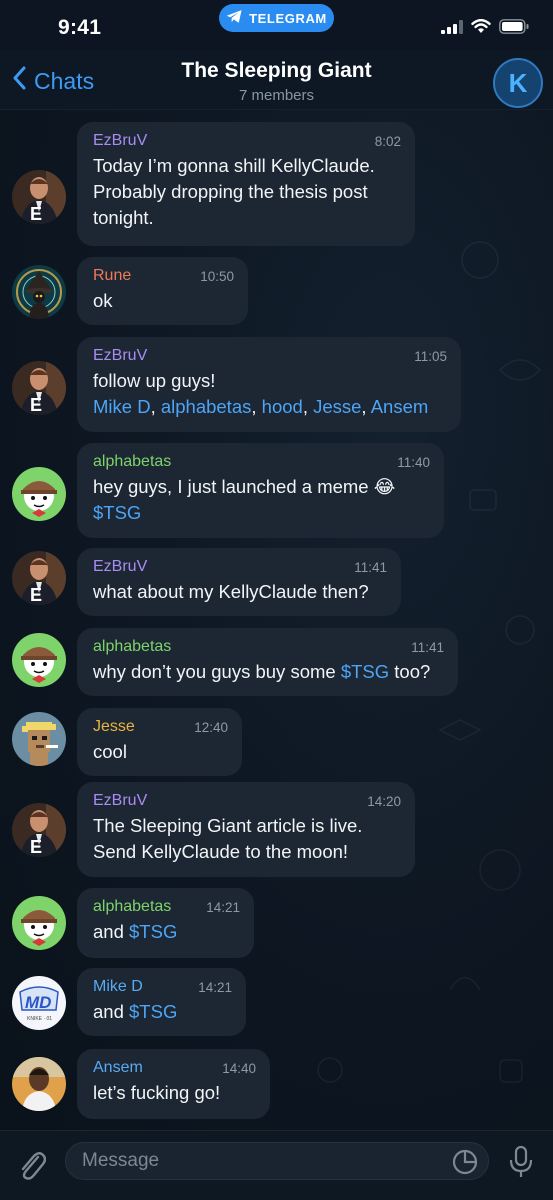 Image resolution: width=553 pixels, height=1200 pixels. I want to click on mention-link: Mike D, so click(122, 406).